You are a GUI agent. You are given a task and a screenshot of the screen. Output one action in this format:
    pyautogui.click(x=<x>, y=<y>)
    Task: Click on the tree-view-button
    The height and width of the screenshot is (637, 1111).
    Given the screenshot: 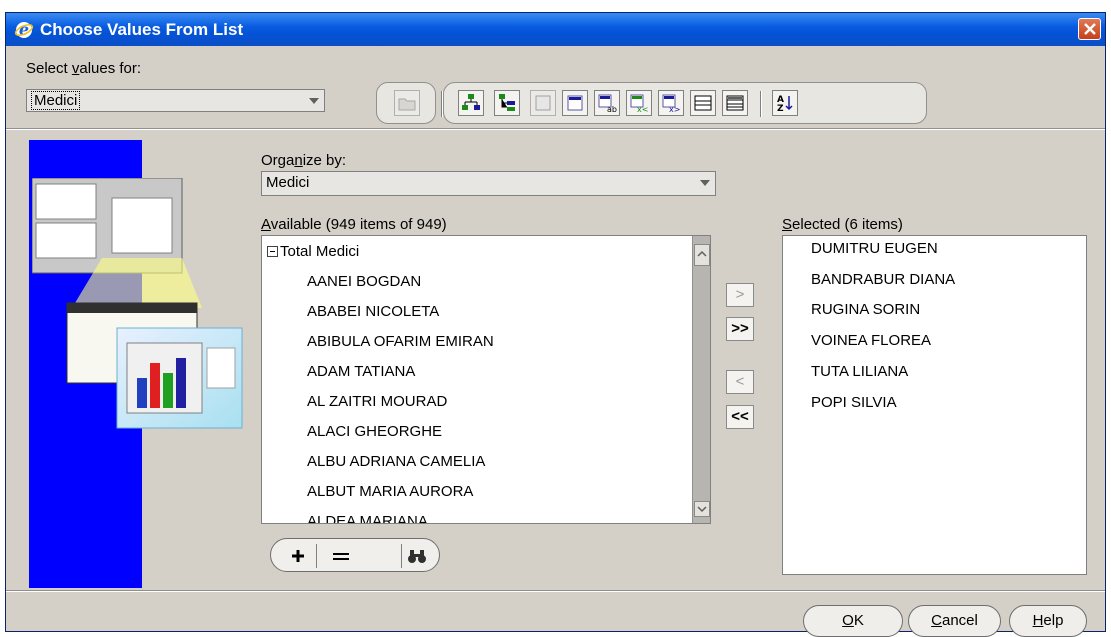 What is the action you would take?
    pyautogui.click(x=735, y=103)
    